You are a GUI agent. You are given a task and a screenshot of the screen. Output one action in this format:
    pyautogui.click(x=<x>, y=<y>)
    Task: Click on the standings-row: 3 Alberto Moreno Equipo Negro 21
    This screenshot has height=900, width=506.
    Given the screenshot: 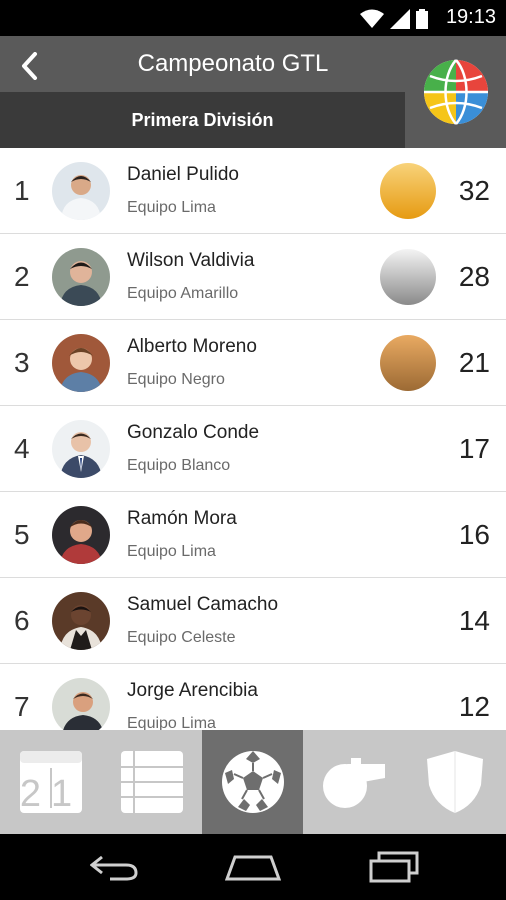 What is the action you would take?
    pyautogui.click(x=253, y=363)
    